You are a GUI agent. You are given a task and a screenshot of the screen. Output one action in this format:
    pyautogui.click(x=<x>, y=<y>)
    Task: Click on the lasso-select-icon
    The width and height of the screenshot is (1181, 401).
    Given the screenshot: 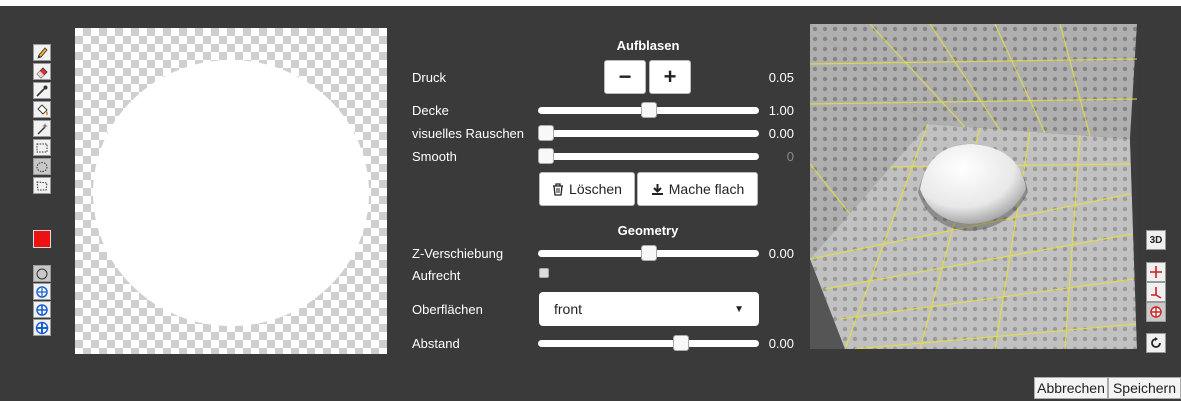 What is the action you would take?
    pyautogui.click(x=42, y=185)
    